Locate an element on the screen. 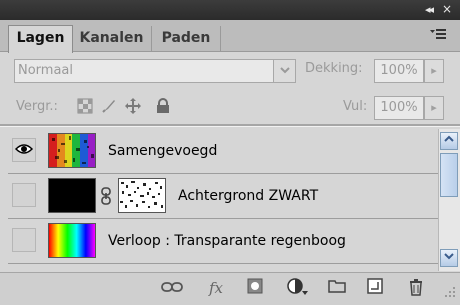  lock-label: Vergr.: is located at coordinates (37, 106).